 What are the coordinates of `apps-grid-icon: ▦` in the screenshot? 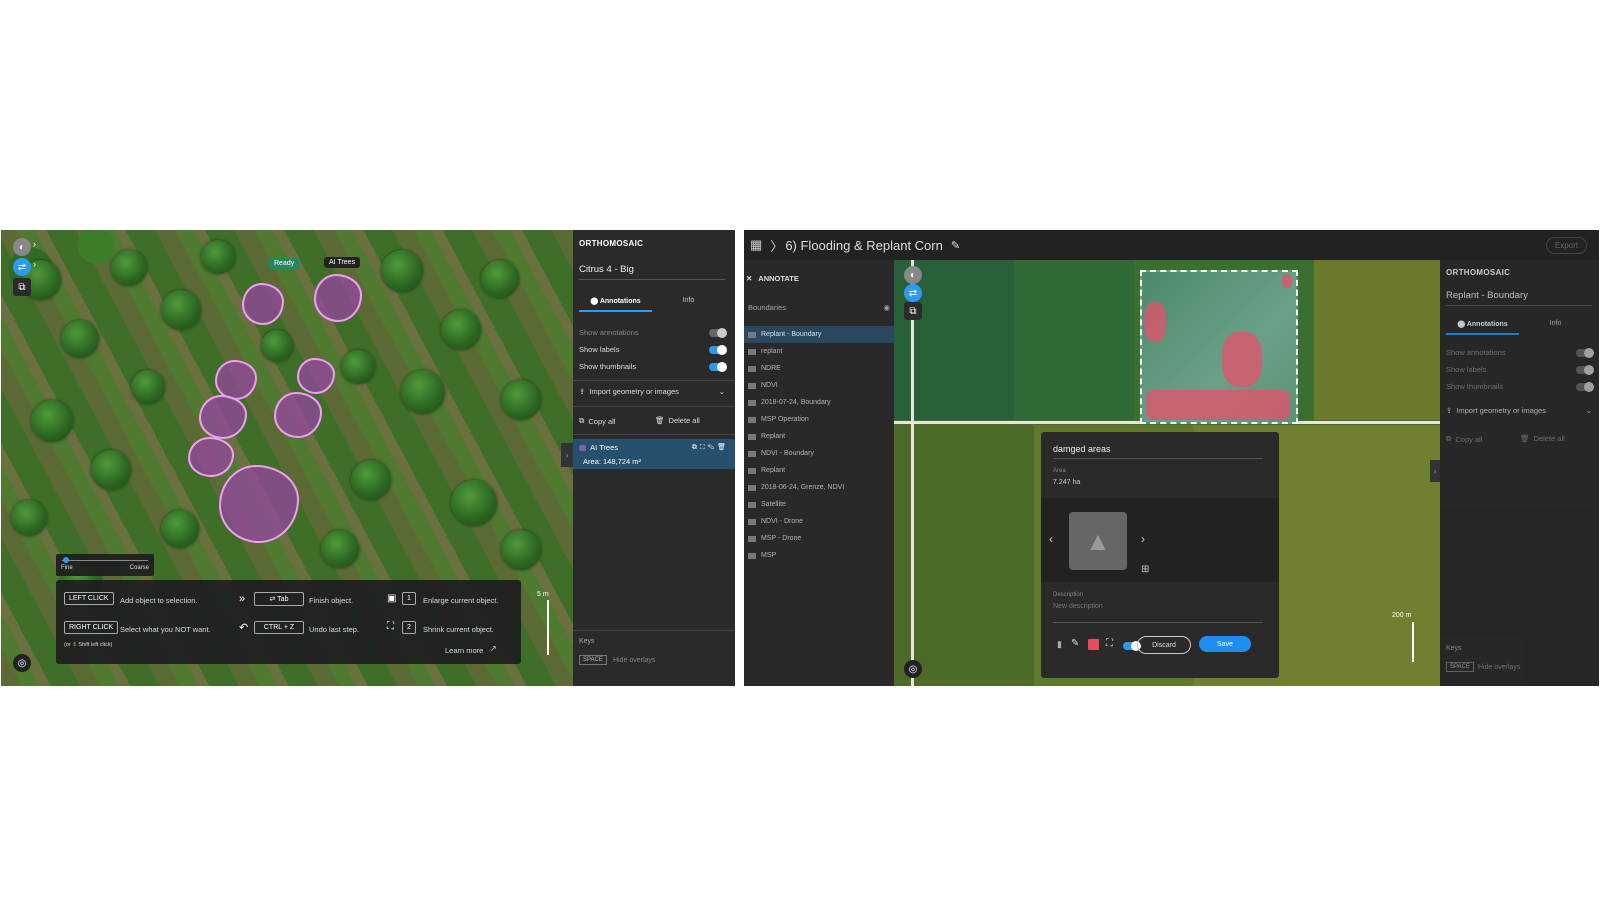 It's located at (756, 245).